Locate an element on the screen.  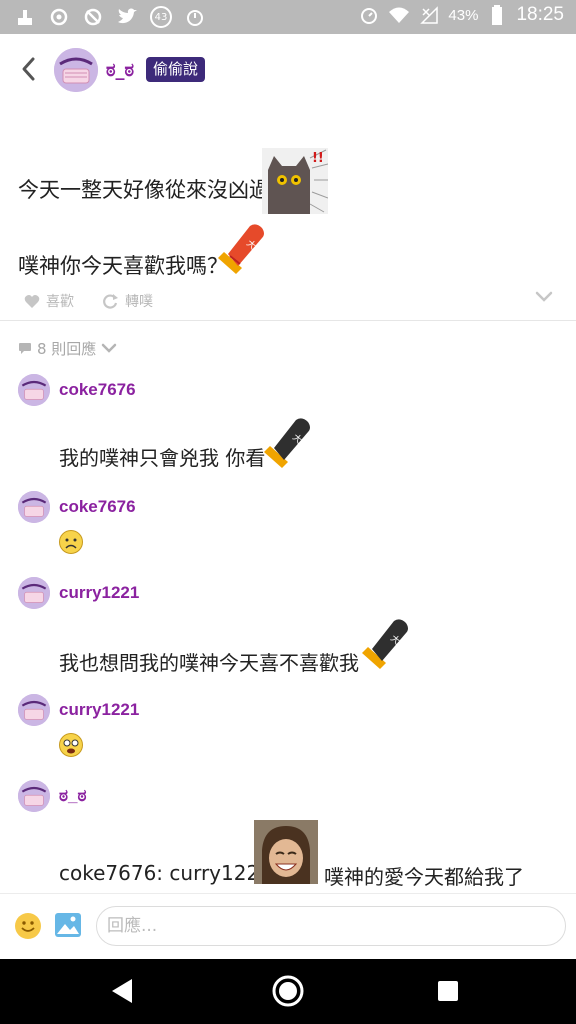
replurk-icon is located at coordinates (110, 301).